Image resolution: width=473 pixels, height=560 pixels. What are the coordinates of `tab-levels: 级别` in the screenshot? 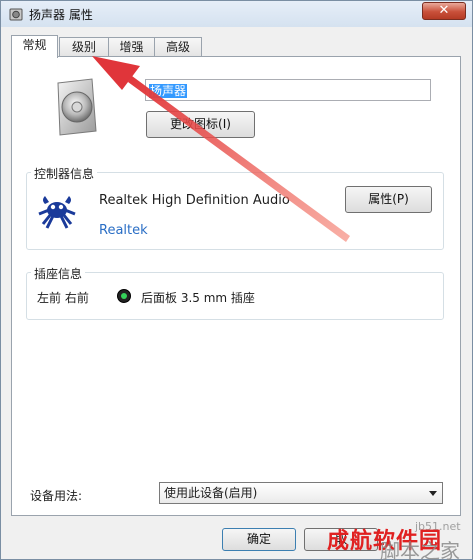 It's located at (84, 47).